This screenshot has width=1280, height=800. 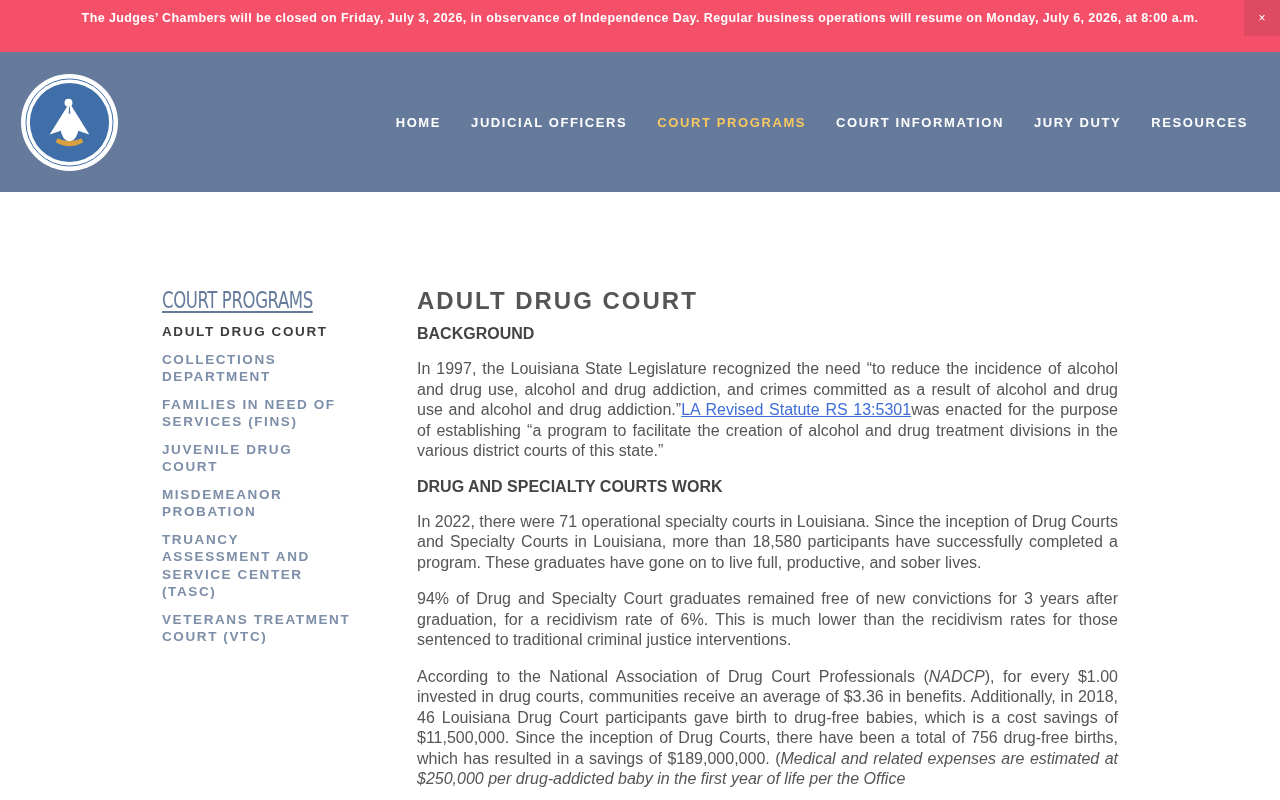 I want to click on paragraph: According to the National Association of Drug Court Professionals (NADCP), for every $1.00 invested in drug courts, communities receive an average of $3.36 in benefits. Additionally, in 2018, 46 Louisiana Drug Court participants gave birth to drug-free babies, which is a cost savings of $11,500,000. Since the inception of Drug Courts, there have been a total of 756 drug-free births, which has resulted in a savings of $189,000,000. (Medical and related expenses are estimated at $250,000 per drug-addicted baby in the first year of life per the Office, so click(x=767, y=727).